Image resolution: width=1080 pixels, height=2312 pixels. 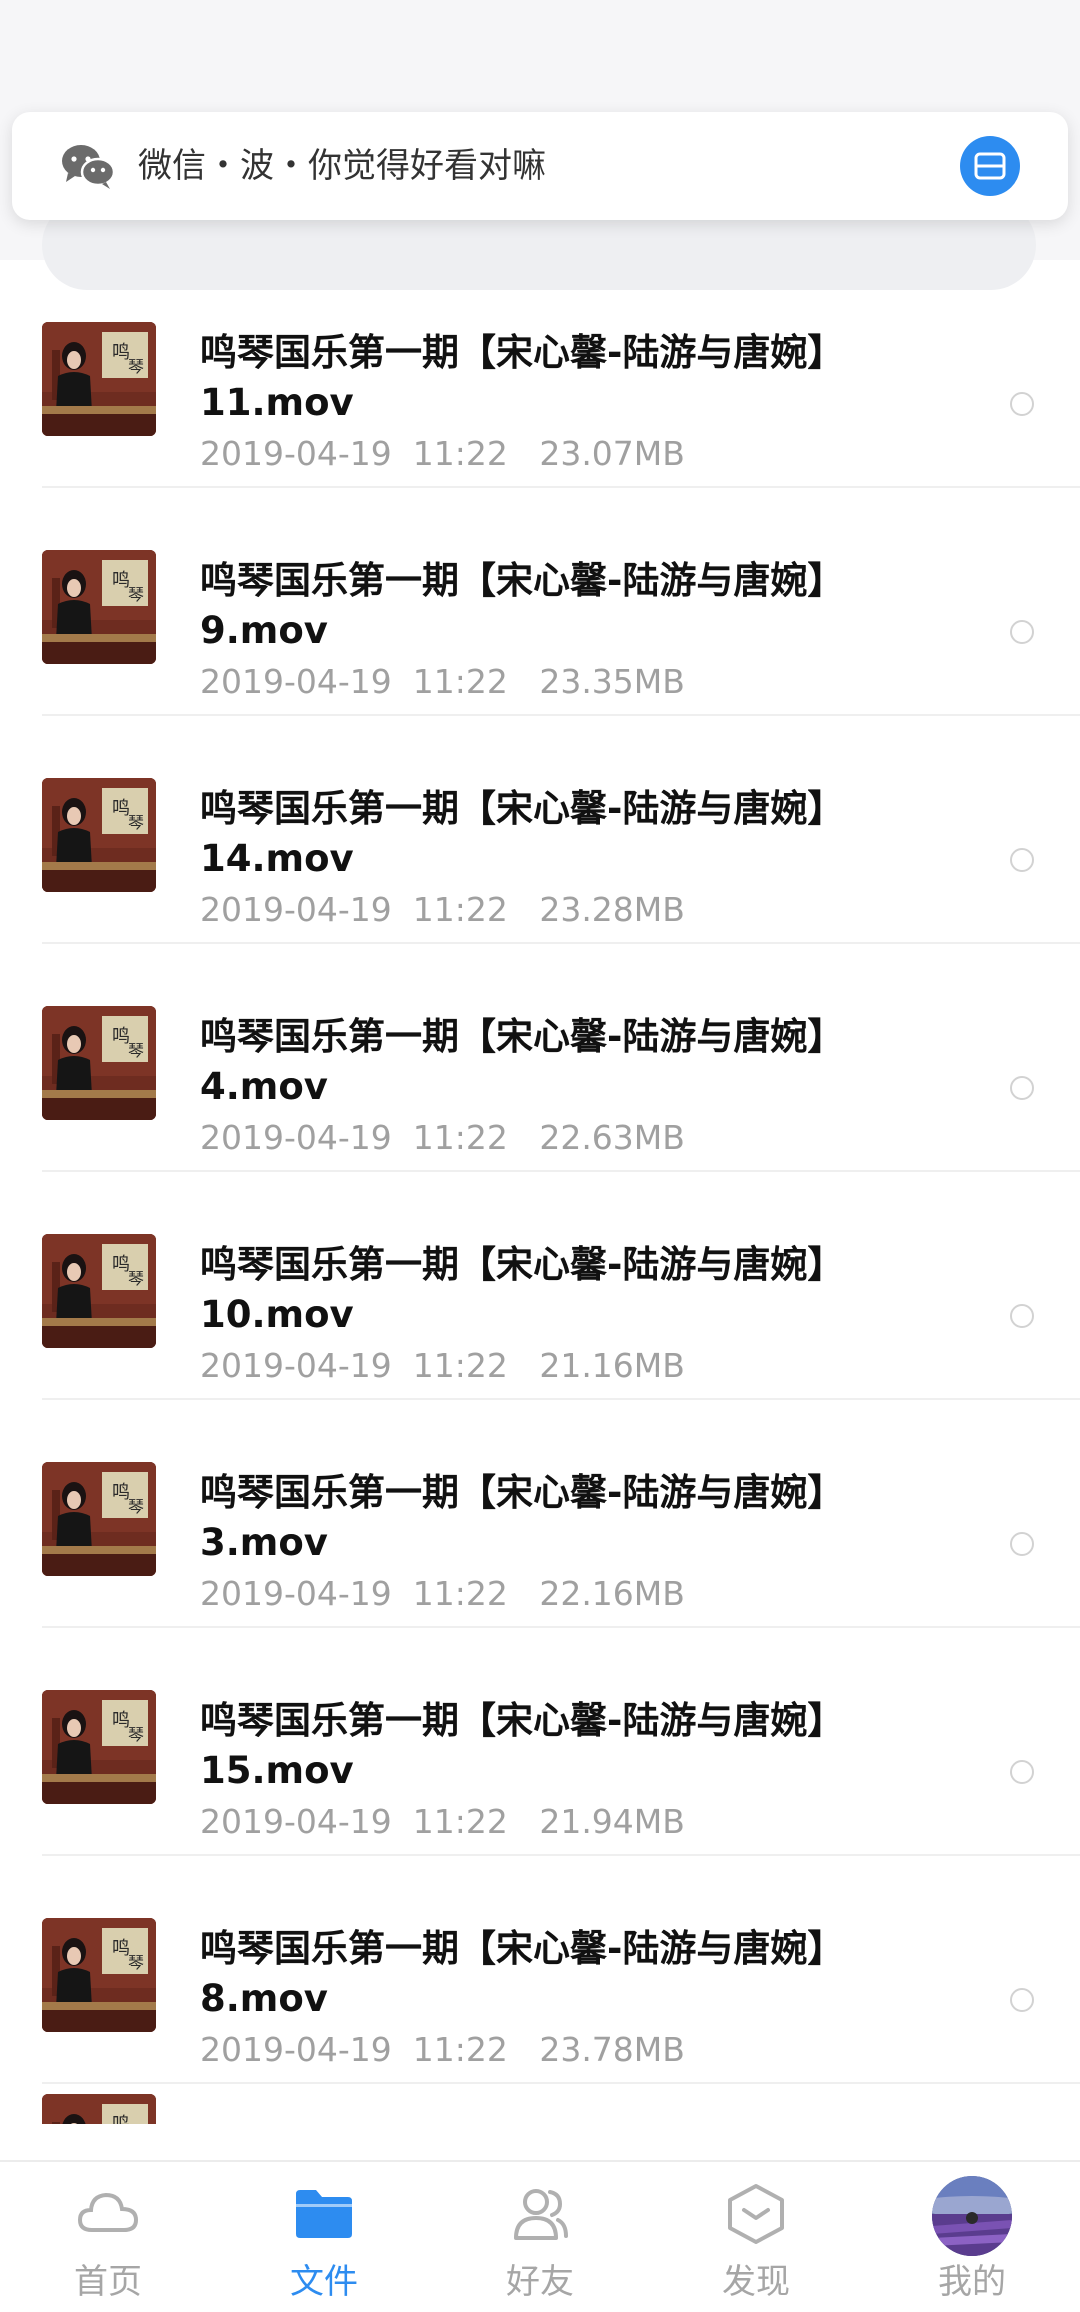 I want to click on expand-icon, so click(x=990, y=166).